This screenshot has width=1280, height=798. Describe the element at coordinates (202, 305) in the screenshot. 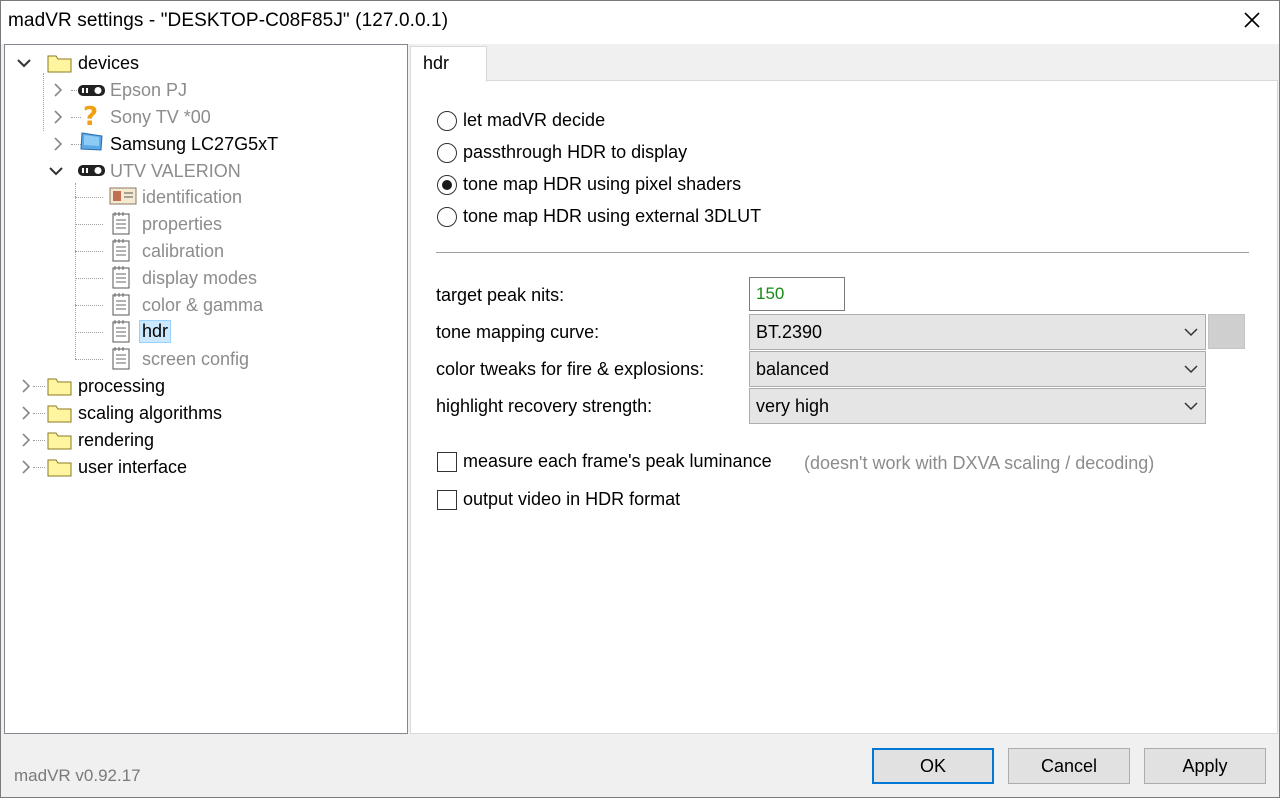

I see `tree-node-color-gamma: color & gamma` at that location.